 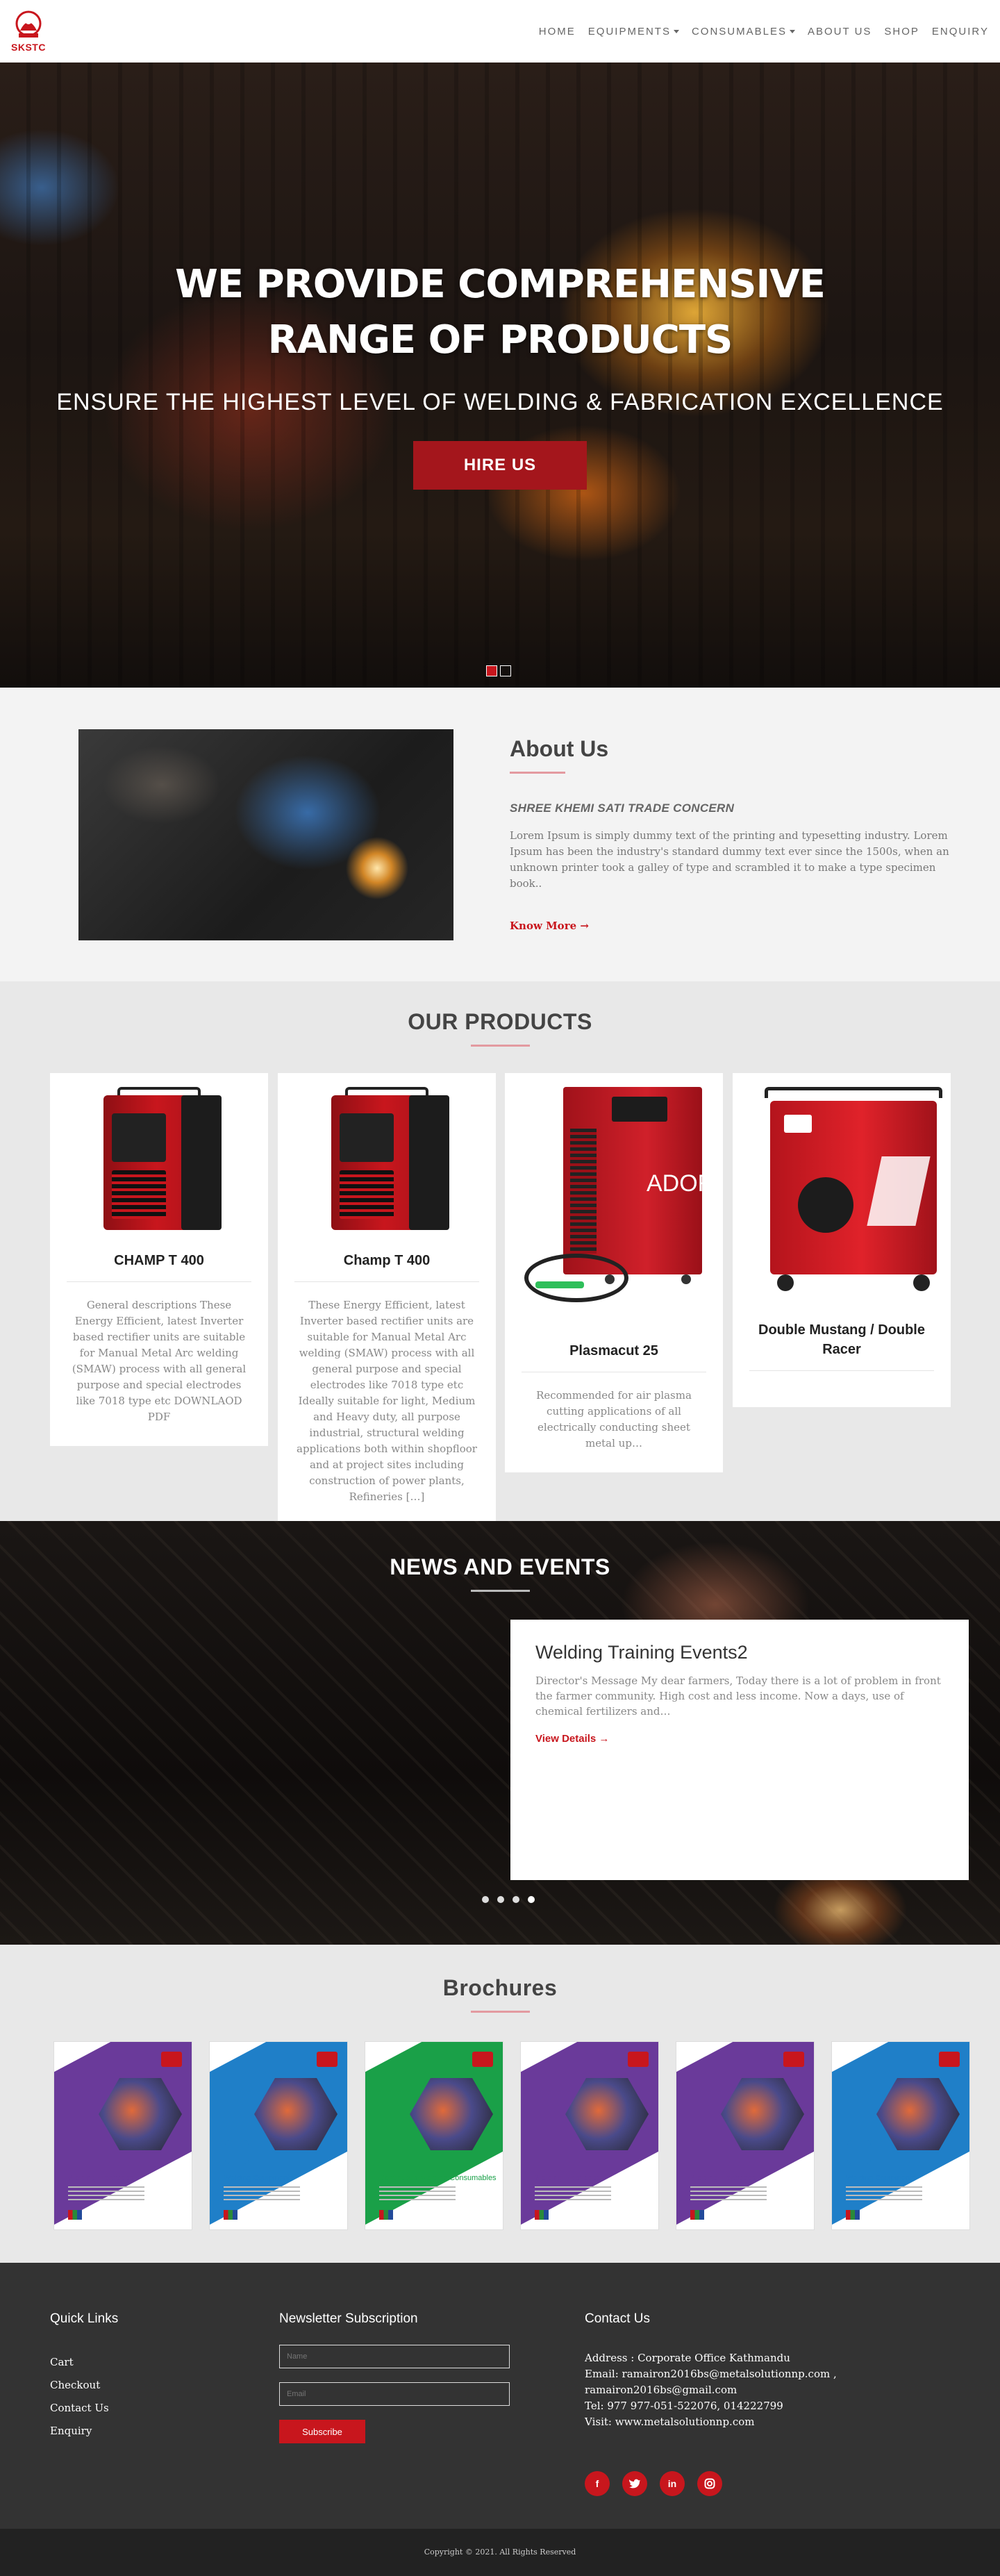 What do you see at coordinates (498, 670) in the screenshot?
I see `slider-indicators` at bounding box center [498, 670].